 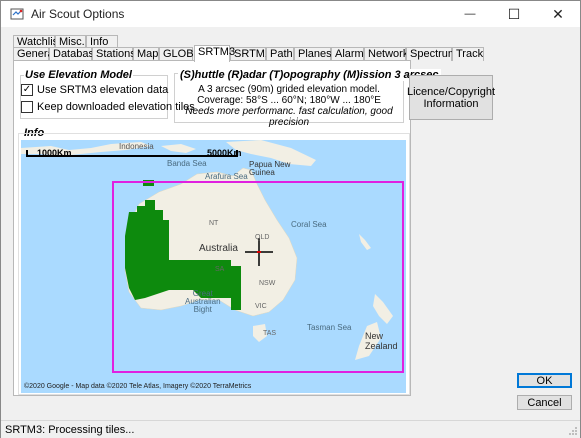 I want to click on label-banda-sea: Banda Sea, so click(x=187, y=163).